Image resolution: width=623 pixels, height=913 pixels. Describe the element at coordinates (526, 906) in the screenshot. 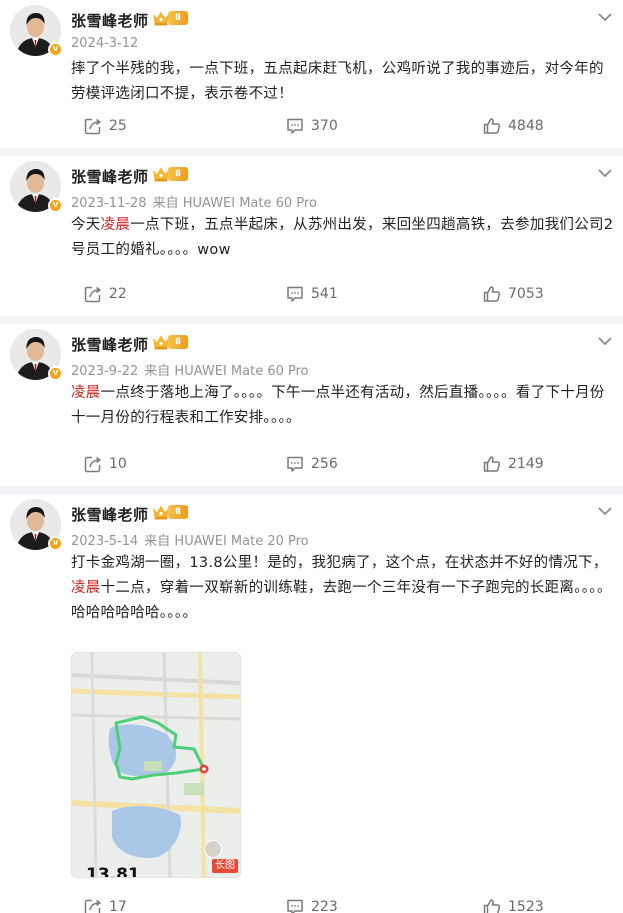

I see `like-count: 1523` at that location.